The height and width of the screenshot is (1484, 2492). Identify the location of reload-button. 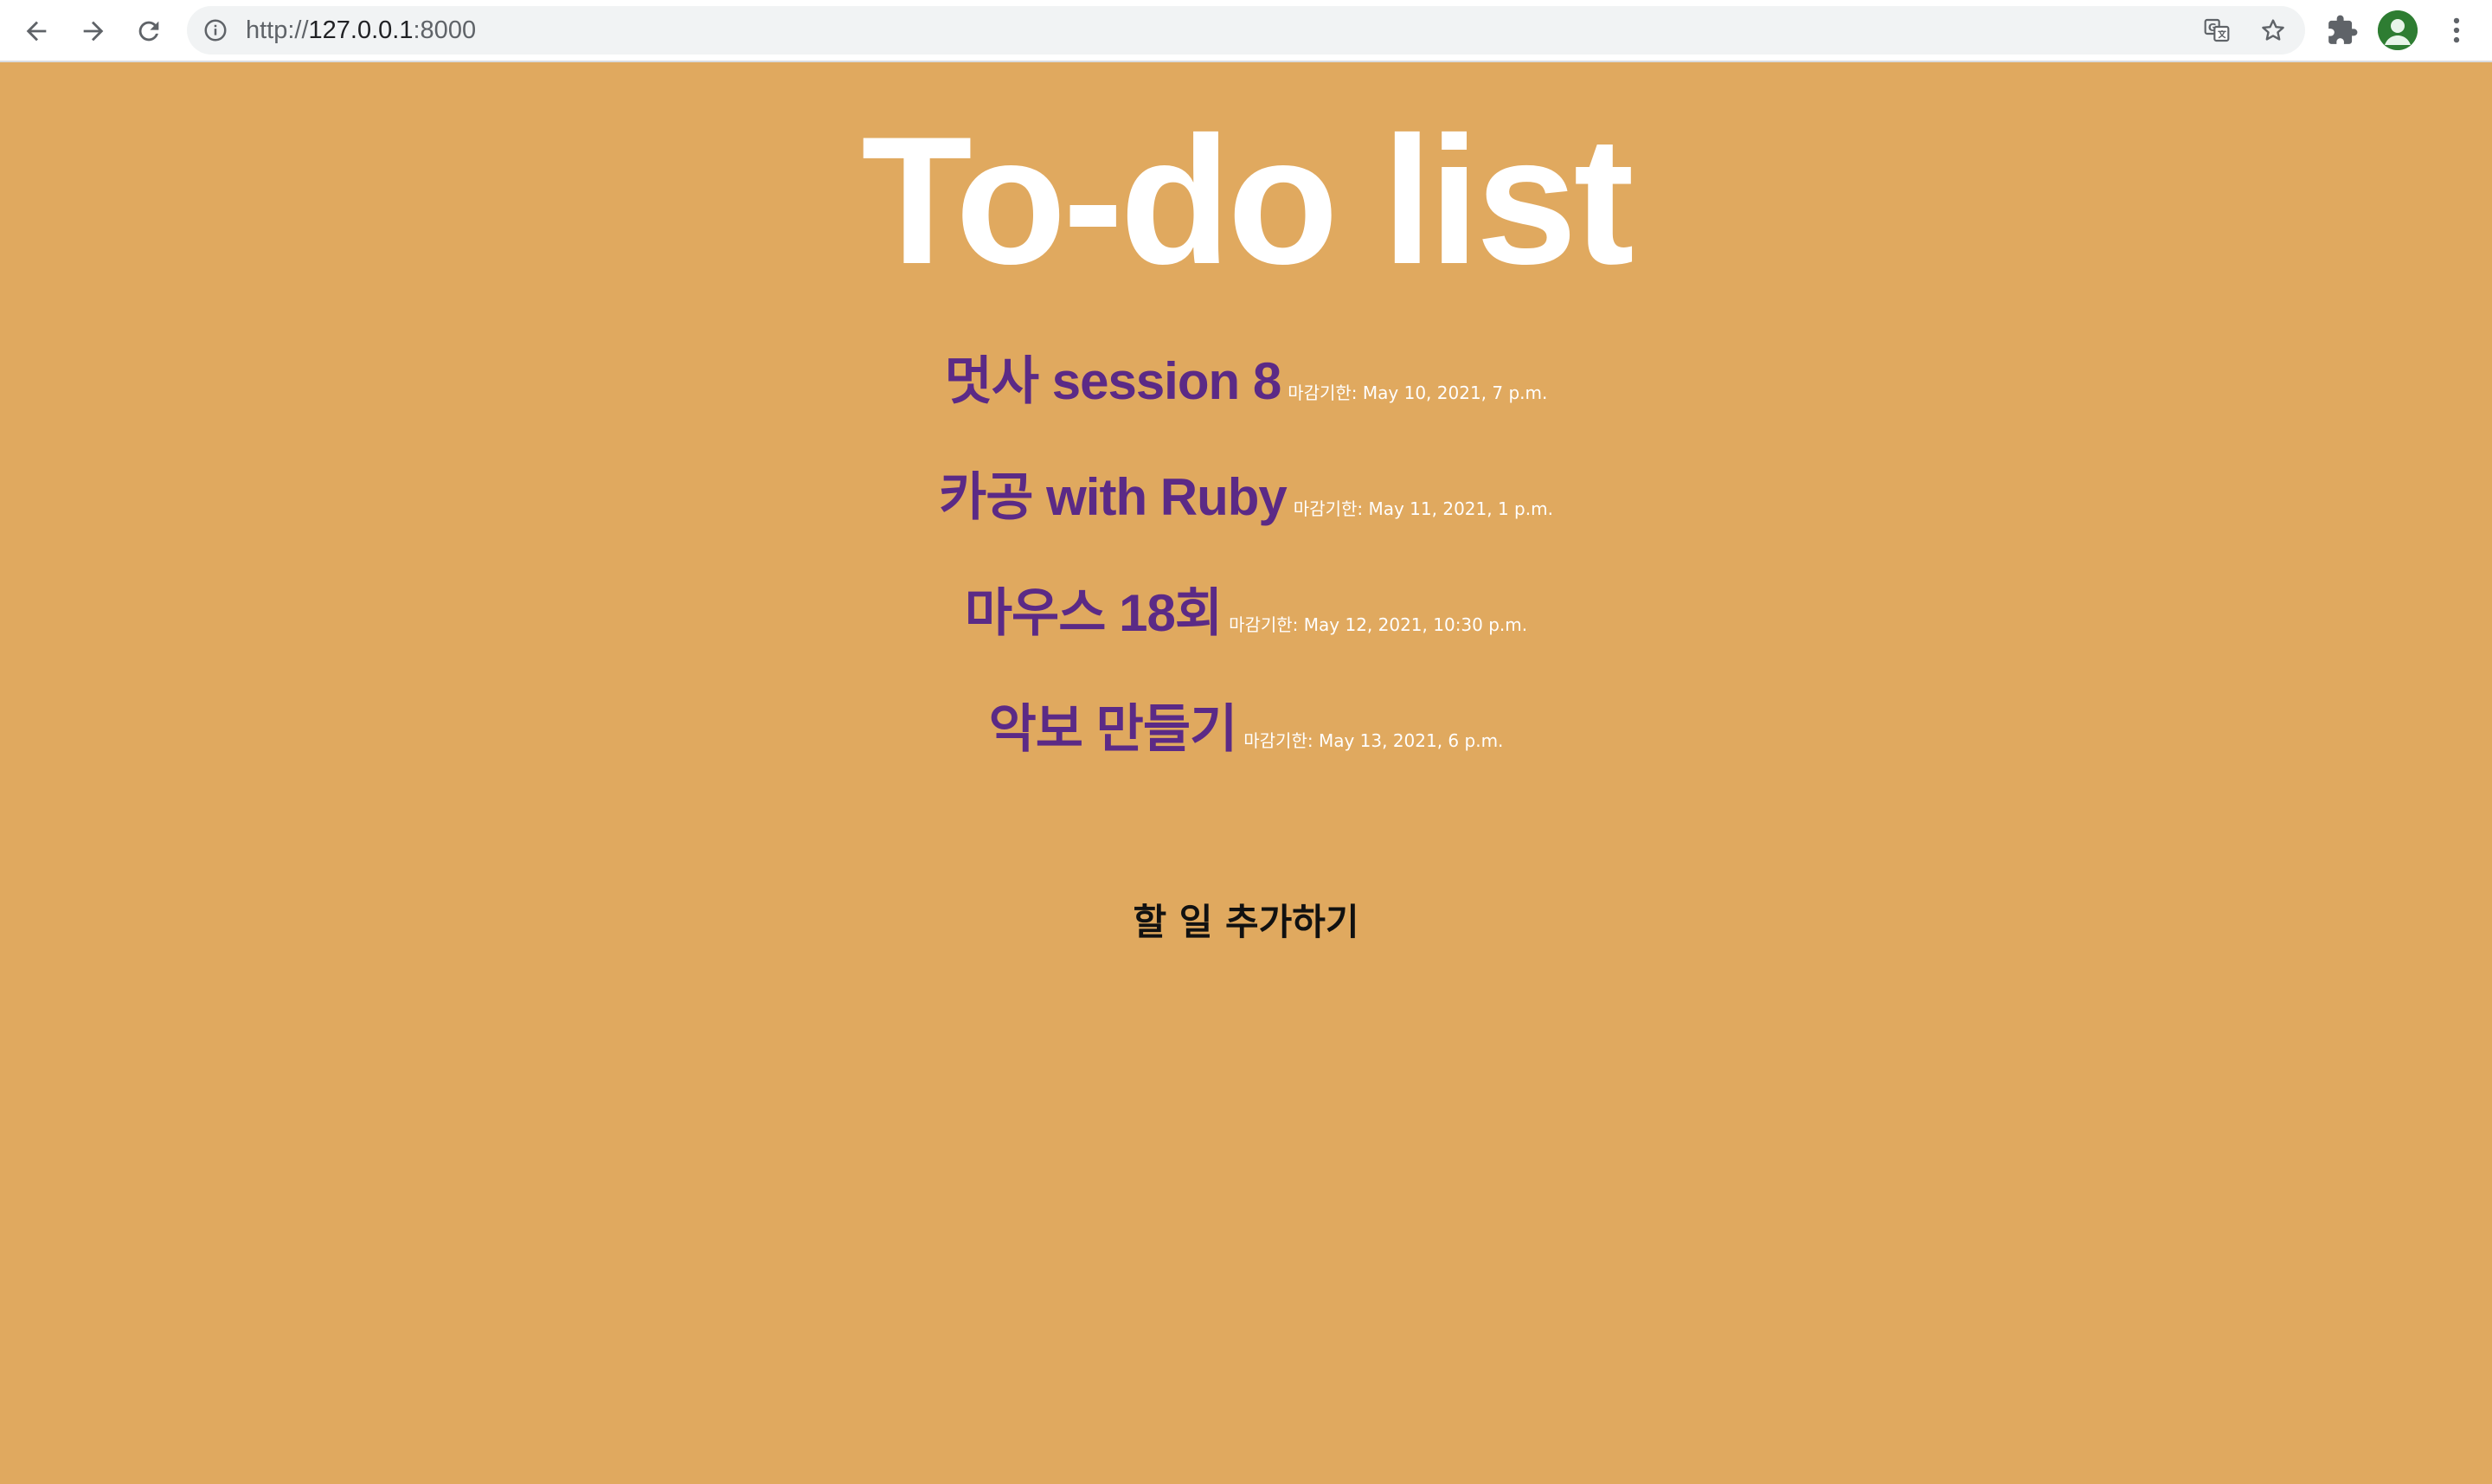
(149, 31).